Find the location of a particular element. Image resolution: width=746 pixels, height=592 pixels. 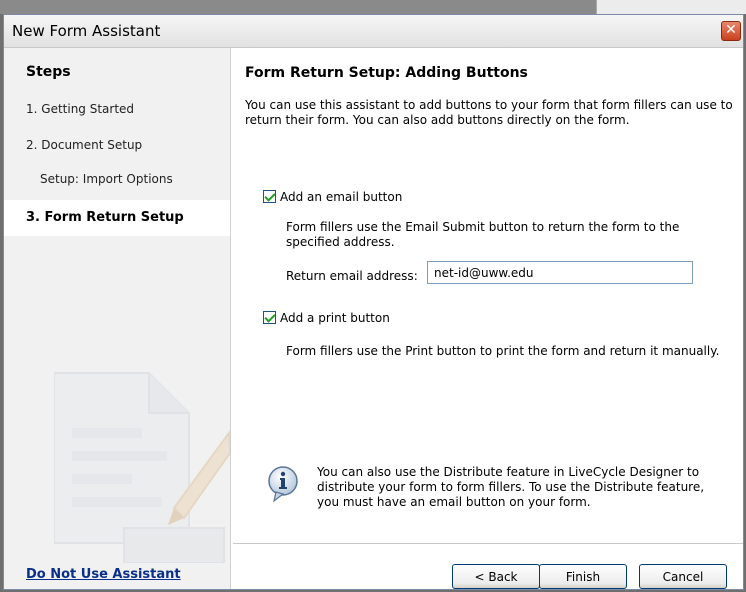

footer-divider is located at coordinates (488, 543).